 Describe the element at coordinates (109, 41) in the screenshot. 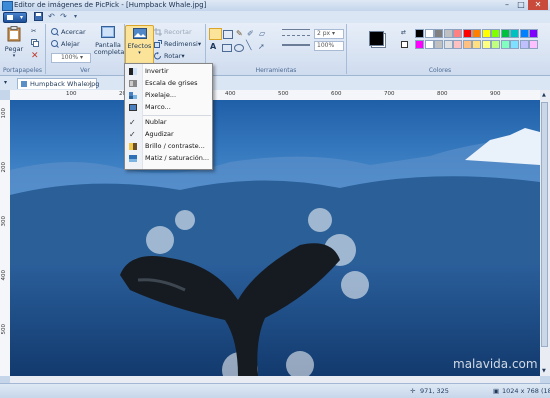

I see `fullscreen-button: Pantalla completa` at that location.